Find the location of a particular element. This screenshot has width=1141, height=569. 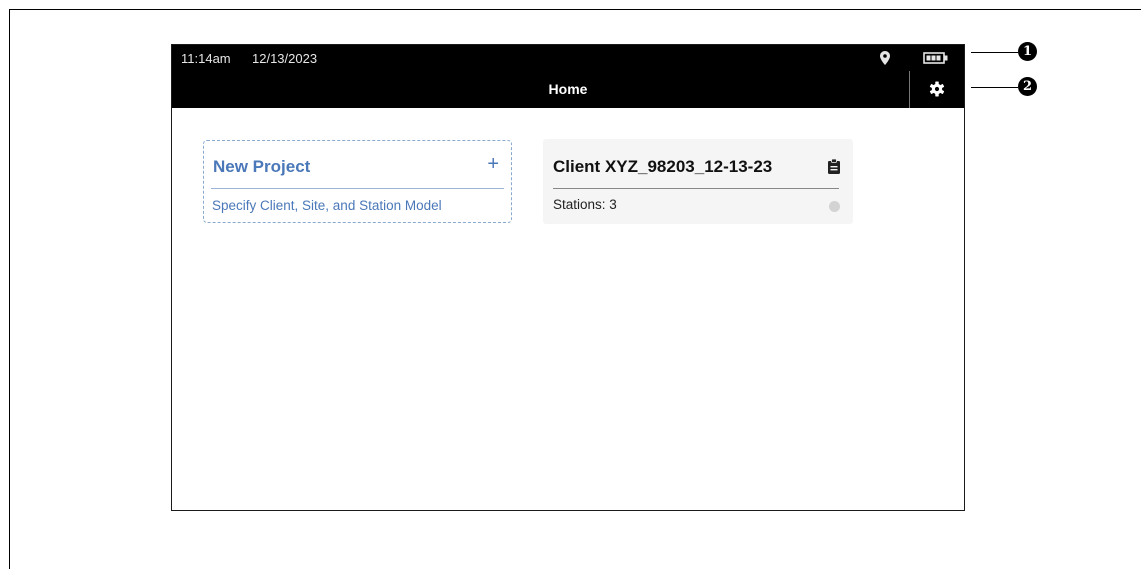

title-bar: Home is located at coordinates (568, 89).